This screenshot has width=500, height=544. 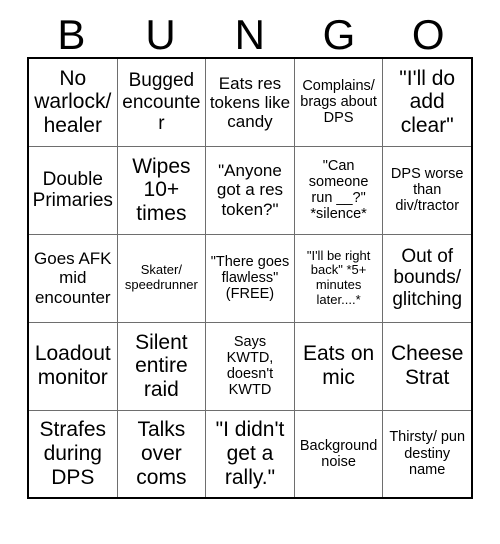 What do you see at coordinates (161, 278) in the screenshot?
I see `bingo-cell: Skater/ speedrunner` at bounding box center [161, 278].